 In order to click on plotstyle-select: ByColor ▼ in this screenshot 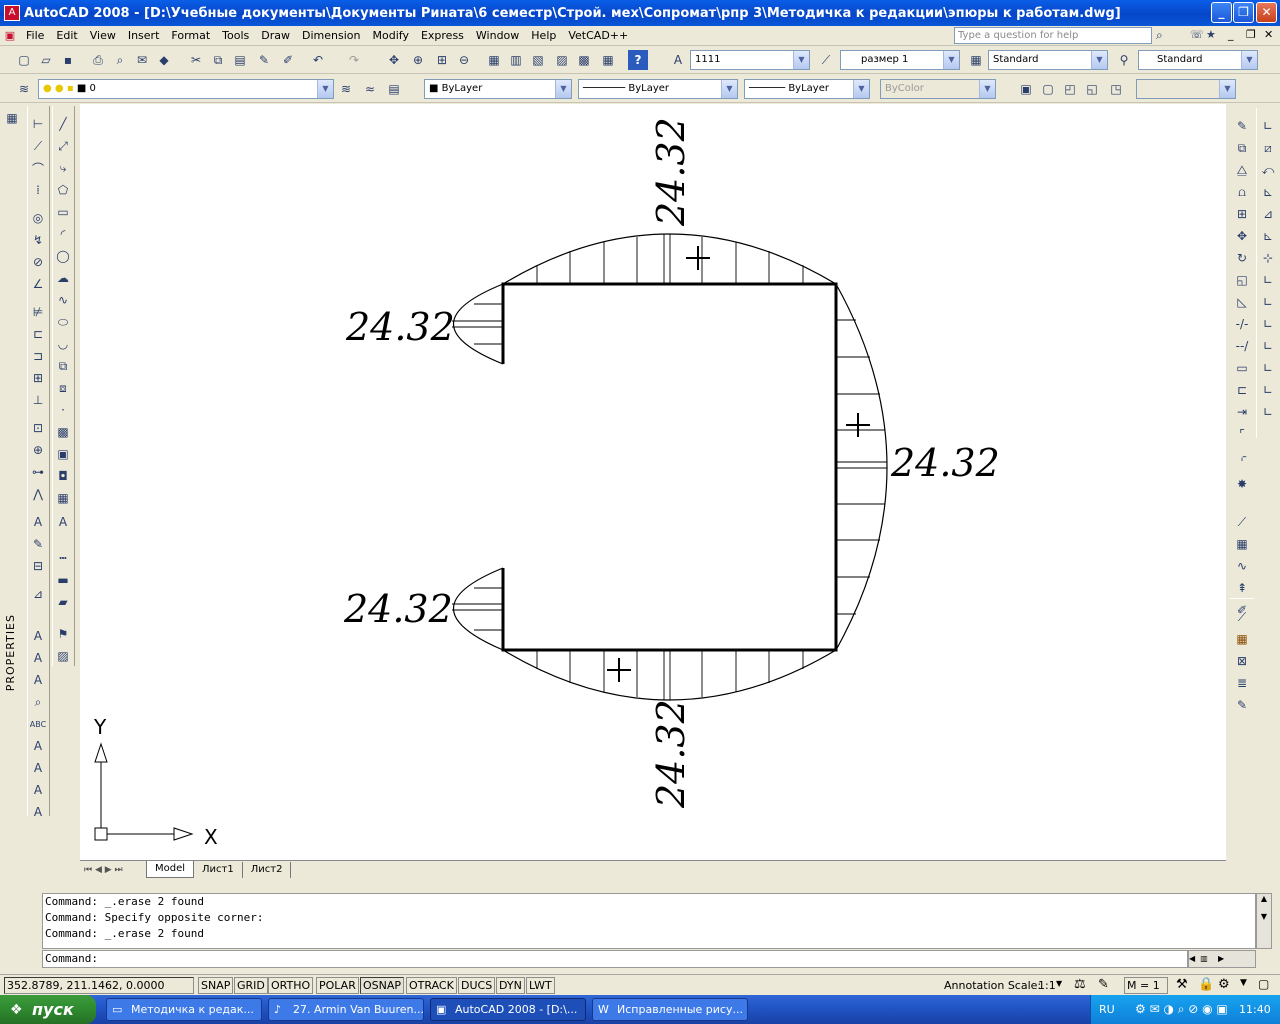, I will do `click(938, 89)`.